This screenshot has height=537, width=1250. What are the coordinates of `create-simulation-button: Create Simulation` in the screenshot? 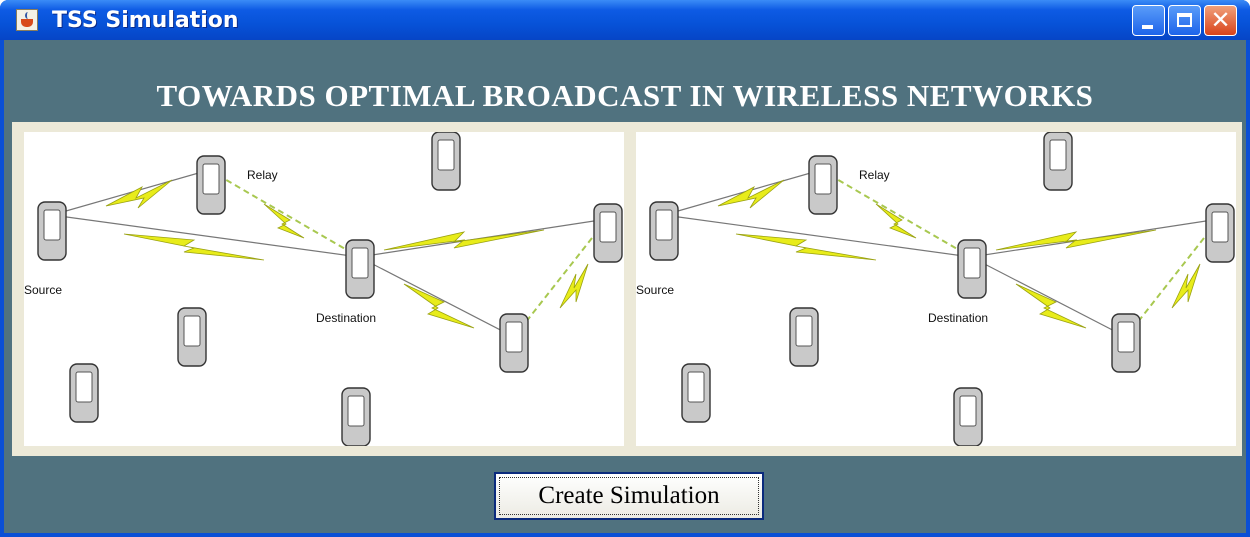 It's located at (629, 496).